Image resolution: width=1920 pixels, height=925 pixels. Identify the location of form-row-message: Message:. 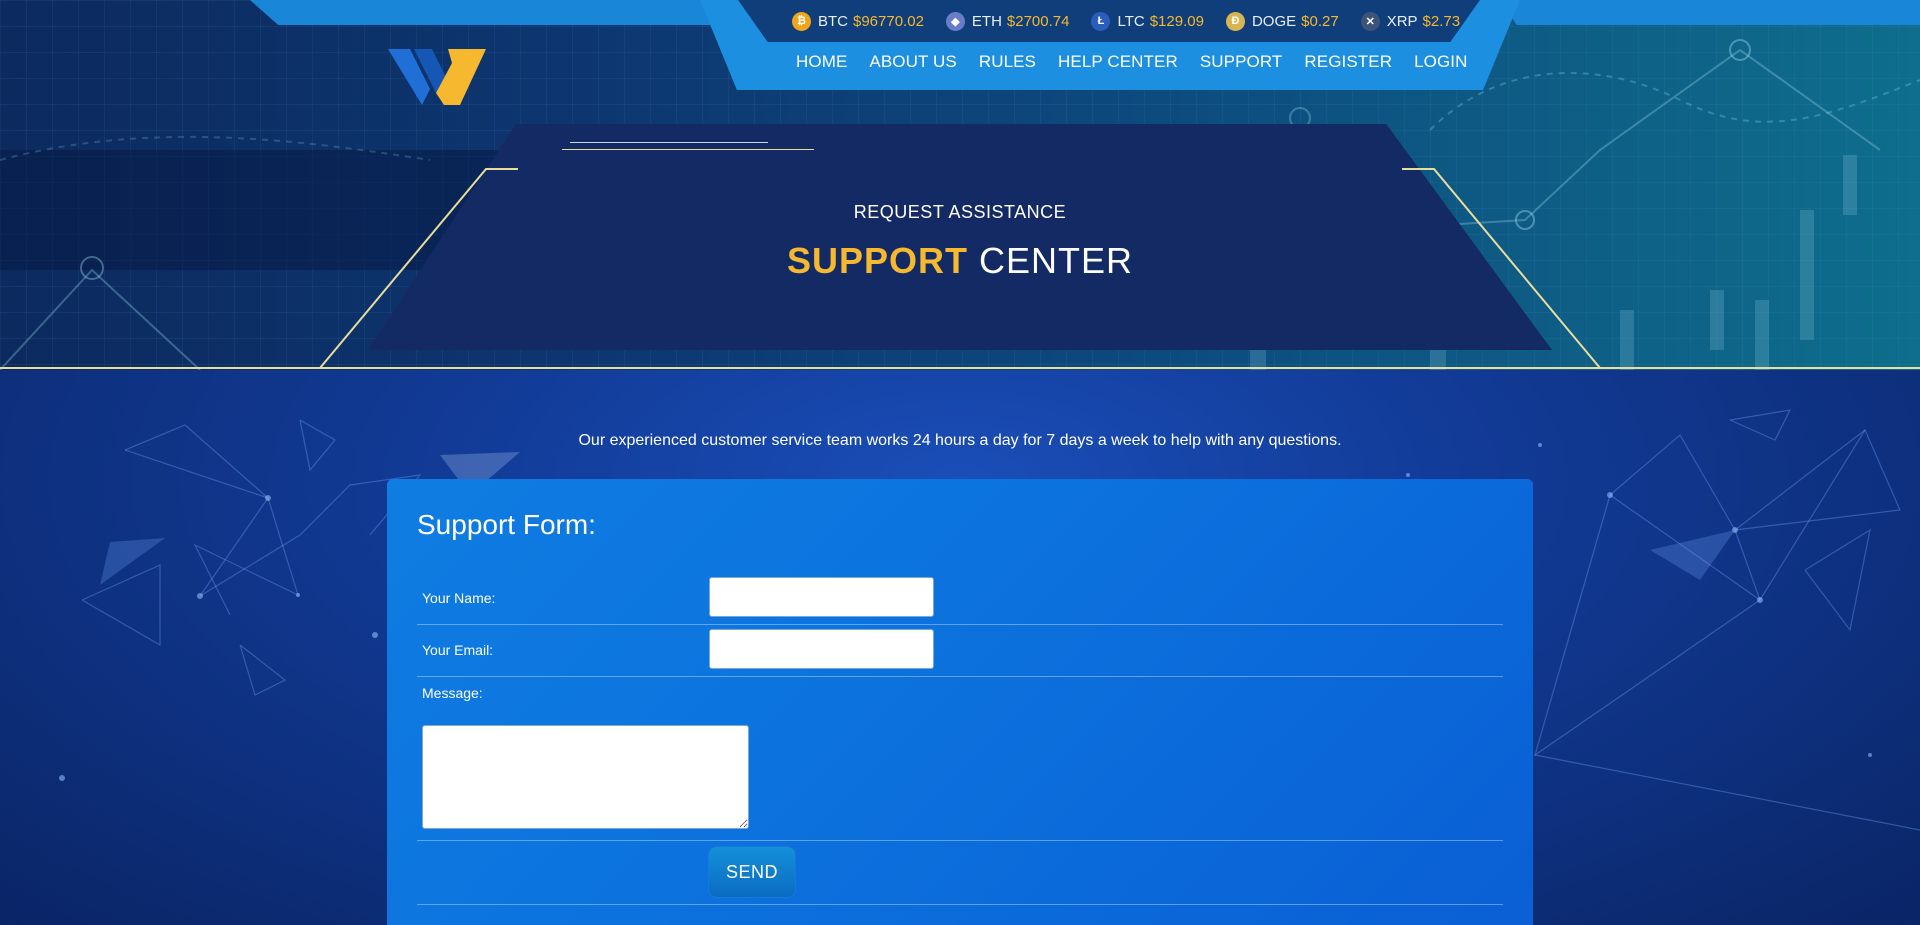
(960, 759).